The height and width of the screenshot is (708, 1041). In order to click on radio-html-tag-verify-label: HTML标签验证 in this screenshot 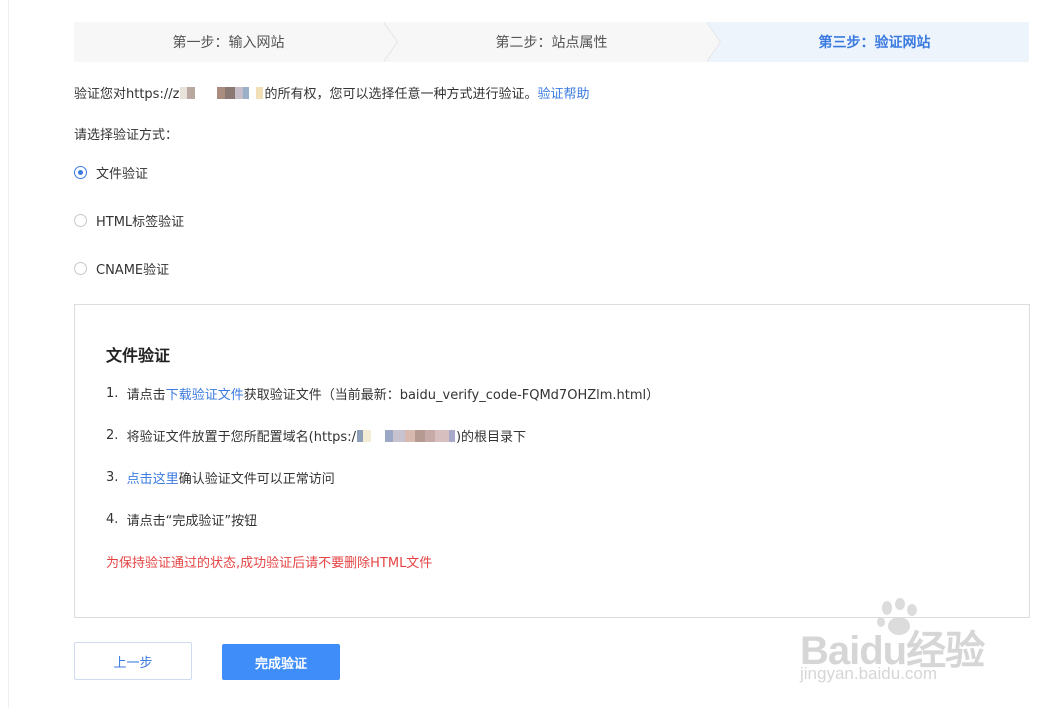, I will do `click(140, 222)`.